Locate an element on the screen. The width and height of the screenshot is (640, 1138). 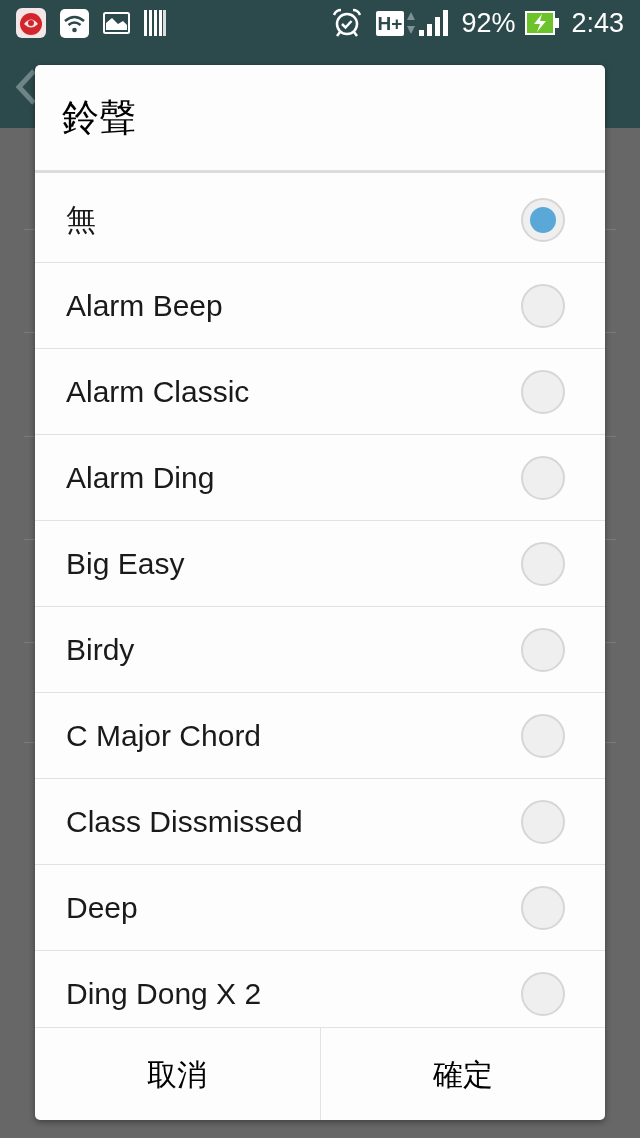
signal-icon is located at coordinates (434, 23).